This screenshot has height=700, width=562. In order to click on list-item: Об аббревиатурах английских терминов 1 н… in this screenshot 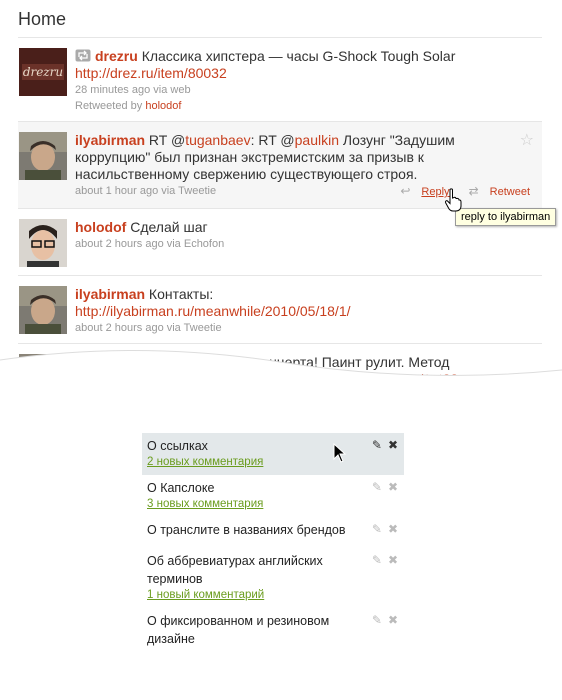, I will do `click(273, 578)`.